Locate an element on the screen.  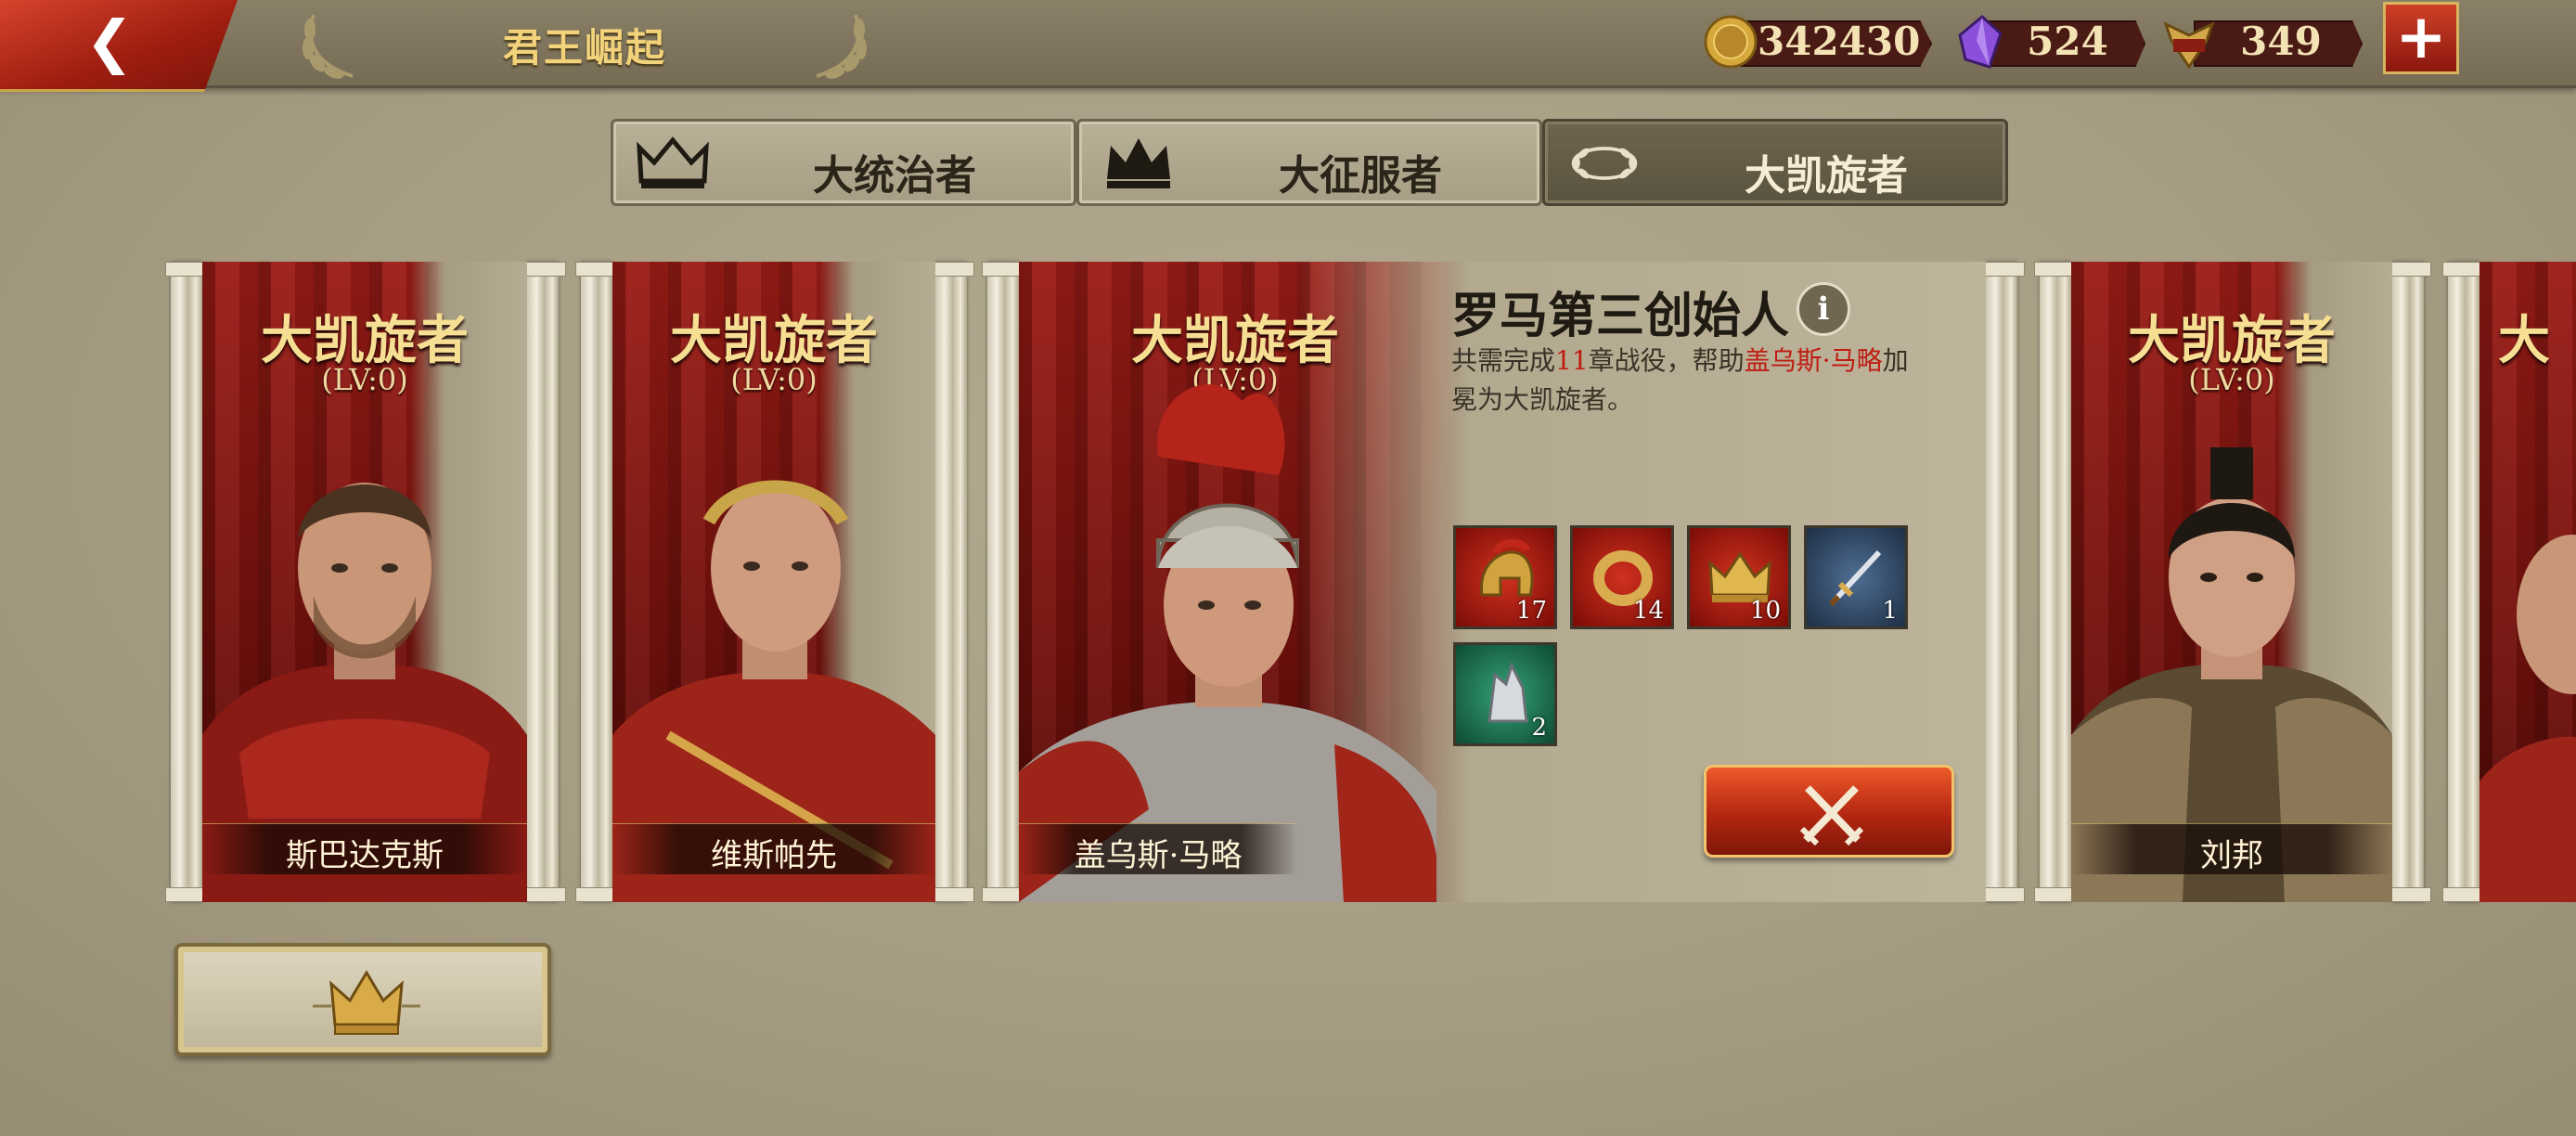
item-count: 17 is located at coordinates (1531, 611).